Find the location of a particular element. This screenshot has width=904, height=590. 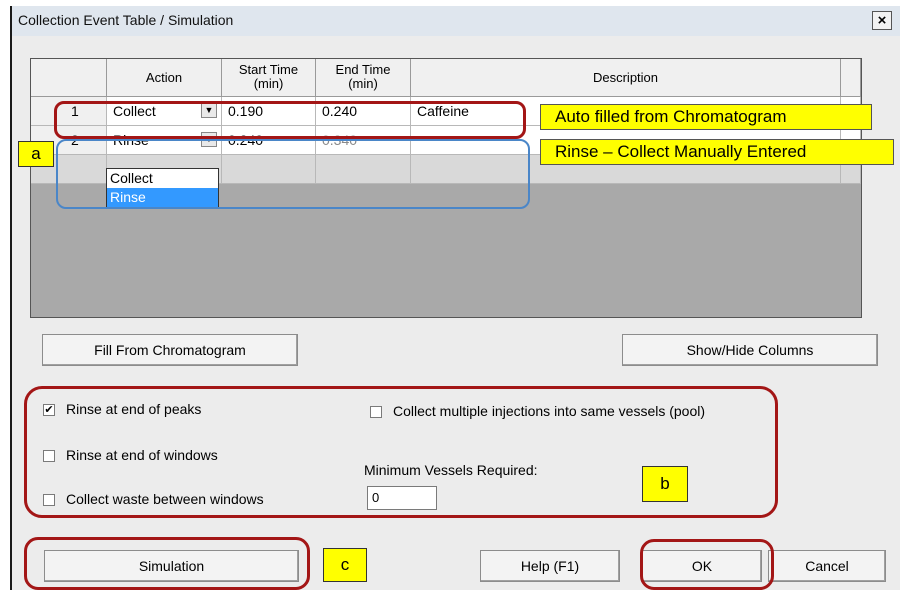

column-header-action: Action is located at coordinates (164, 78).